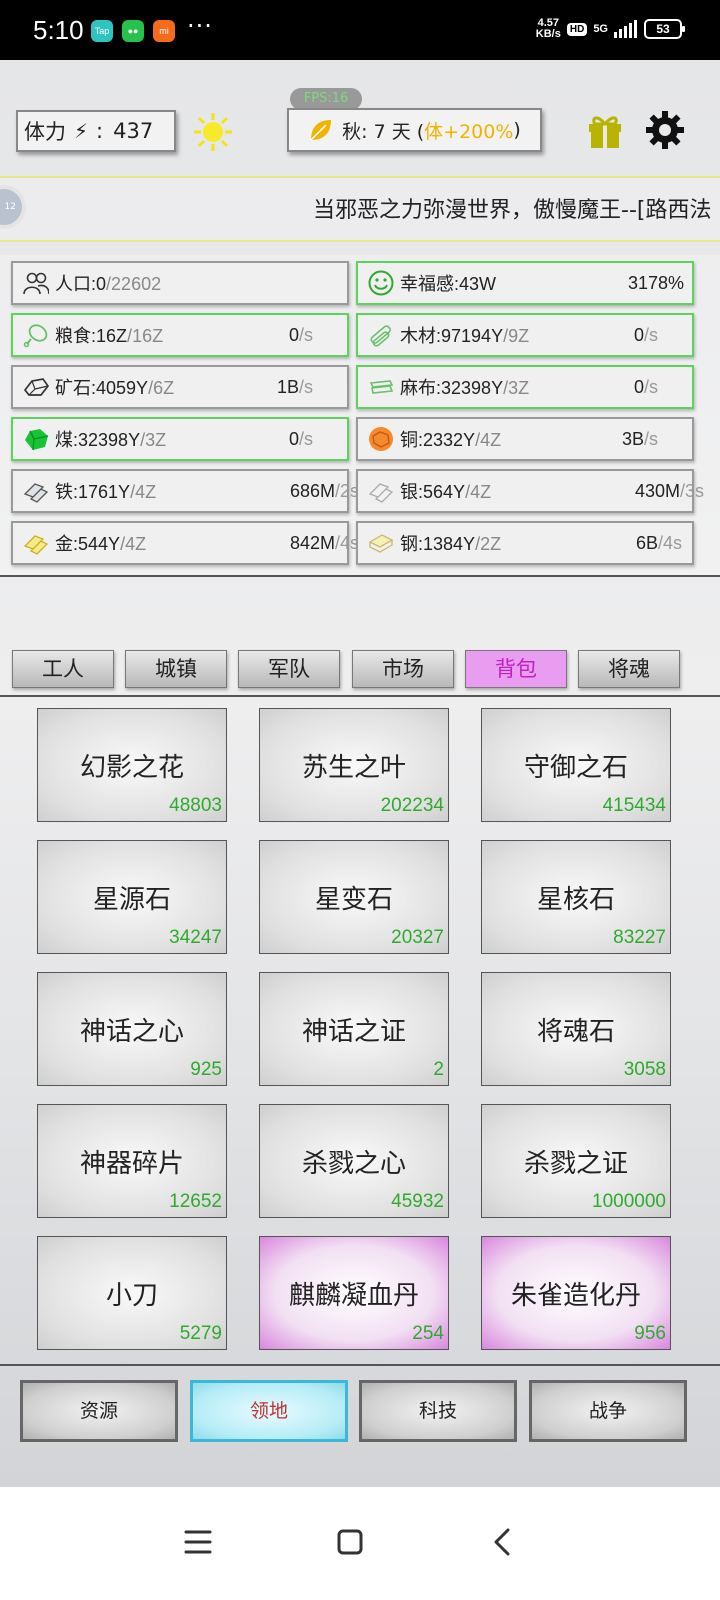  Describe the element at coordinates (383, 131) in the screenshot. I see `season-text: 秋: 7 天 (` at that location.